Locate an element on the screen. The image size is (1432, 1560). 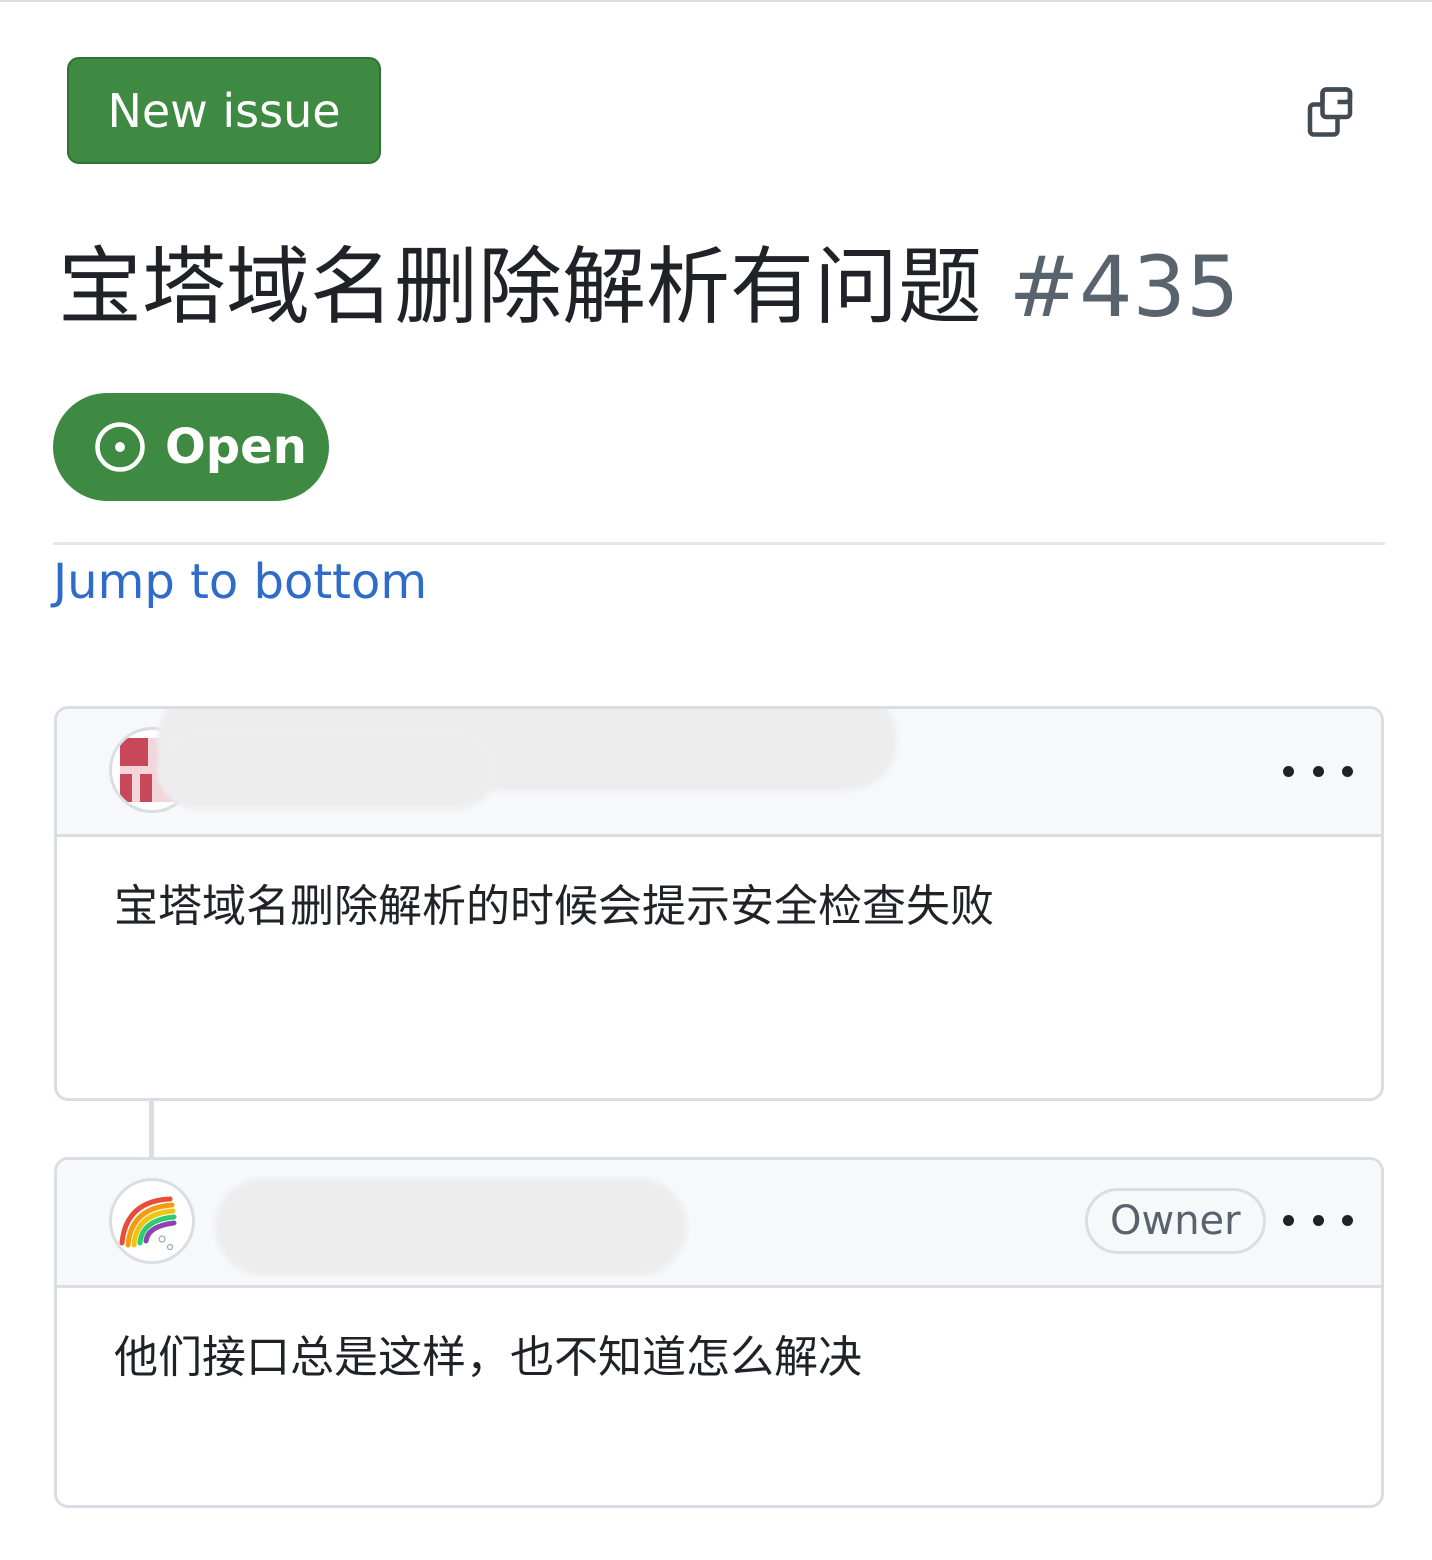
issue-title-text: 宝塔域名删除解析有问题 is located at coordinates (520, 287).